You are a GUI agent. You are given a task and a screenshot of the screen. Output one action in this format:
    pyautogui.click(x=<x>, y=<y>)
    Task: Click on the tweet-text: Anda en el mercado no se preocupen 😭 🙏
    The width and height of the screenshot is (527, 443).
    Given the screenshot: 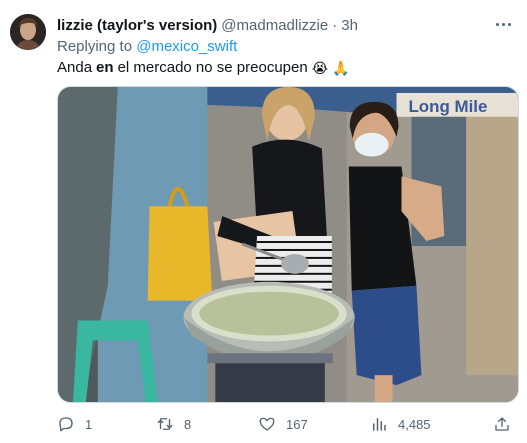 What is the action you would take?
    pyautogui.click(x=203, y=67)
    